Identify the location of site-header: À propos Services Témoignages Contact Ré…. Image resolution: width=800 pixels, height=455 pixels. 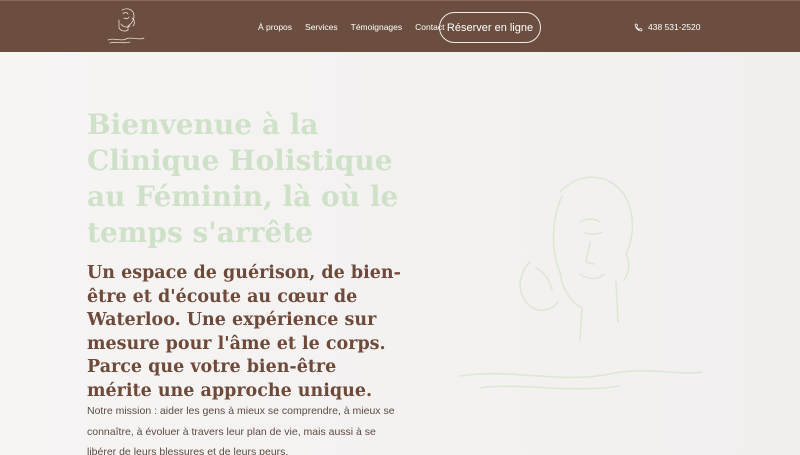
(400, 26).